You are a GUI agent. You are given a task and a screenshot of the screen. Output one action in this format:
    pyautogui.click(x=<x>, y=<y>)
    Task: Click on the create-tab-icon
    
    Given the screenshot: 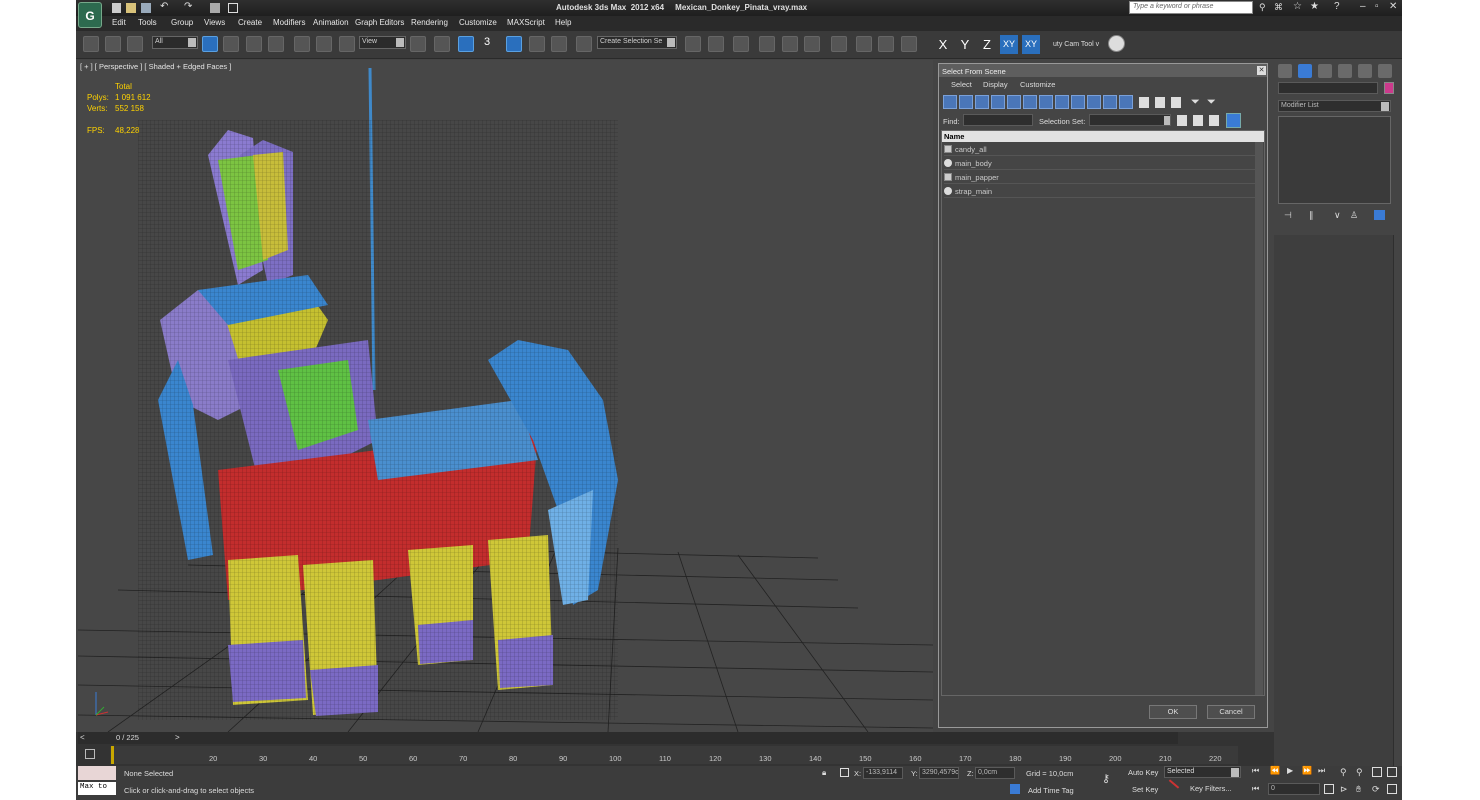 What is the action you would take?
    pyautogui.click(x=1285, y=71)
    